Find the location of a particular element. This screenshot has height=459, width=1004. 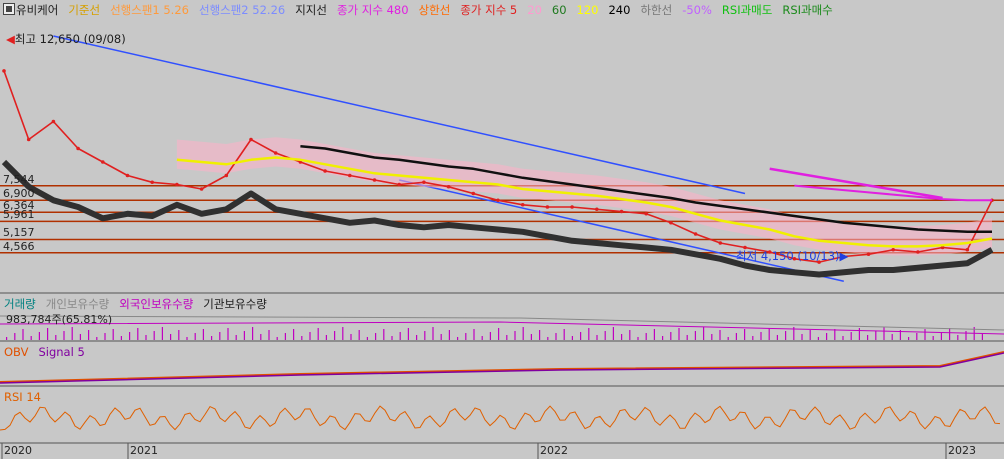

volume-legend-item-2: 외국인보유수량 is located at coordinates (156, 304).